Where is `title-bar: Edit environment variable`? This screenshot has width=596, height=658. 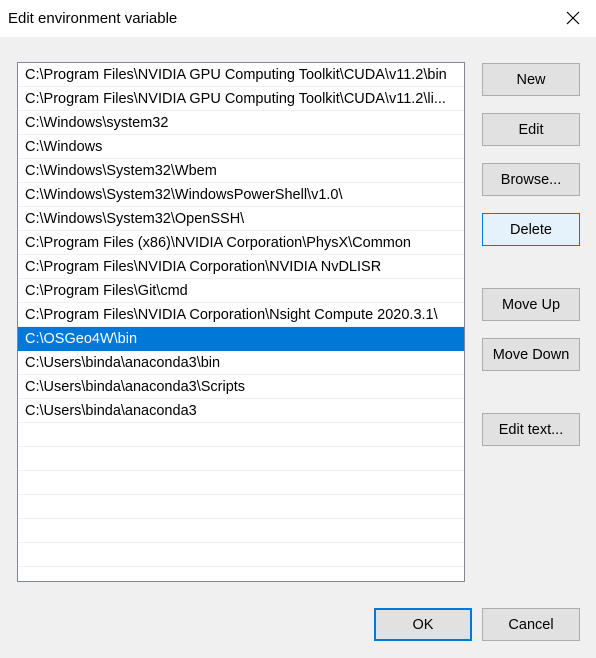
title-bar: Edit environment variable is located at coordinates (298, 18).